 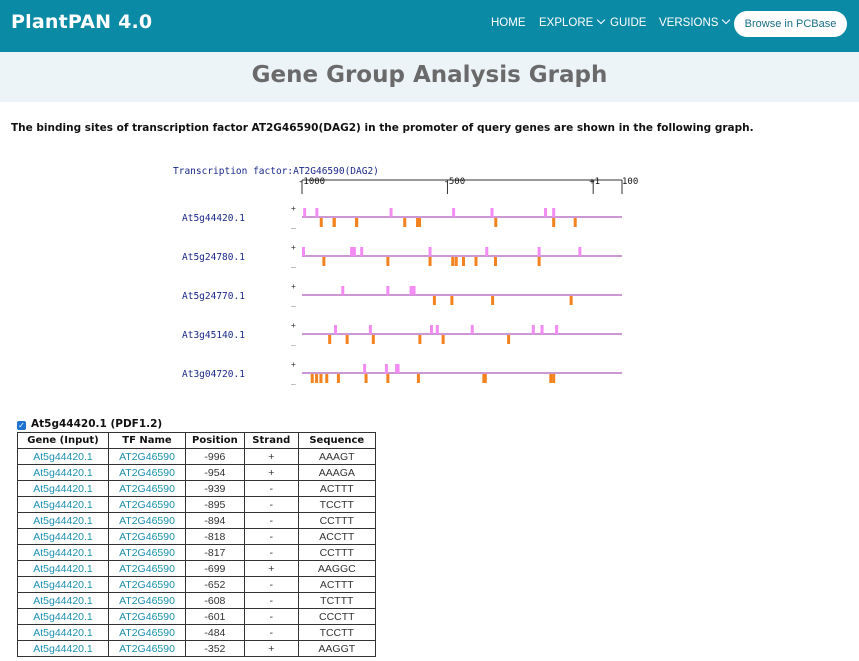 I want to click on scale-tick-label: +1, so click(x=594, y=182).